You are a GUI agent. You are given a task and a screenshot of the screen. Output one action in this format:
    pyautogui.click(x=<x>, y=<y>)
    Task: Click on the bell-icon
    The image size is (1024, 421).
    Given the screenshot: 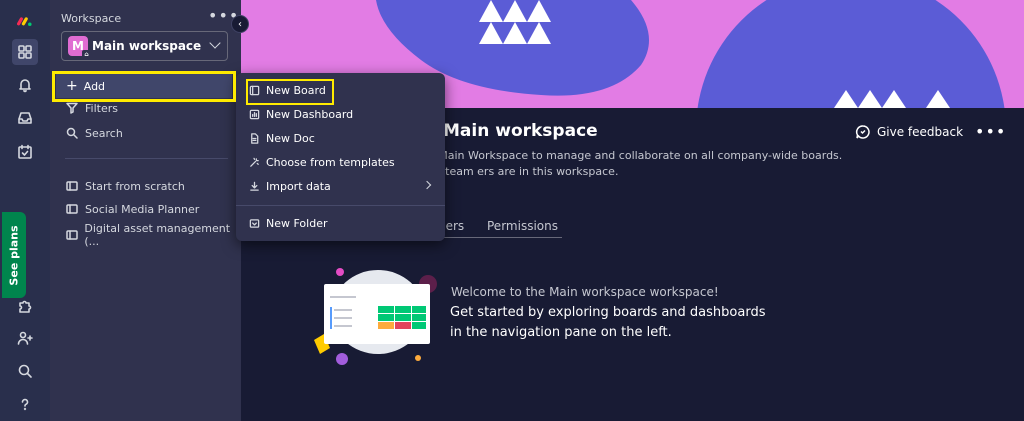 What is the action you would take?
    pyautogui.click(x=25, y=86)
    